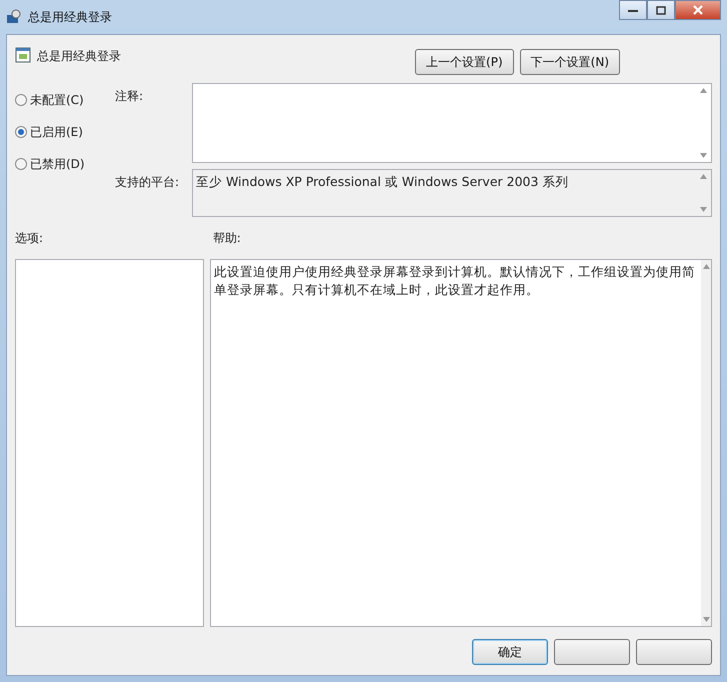 The image size is (727, 682). I want to click on app-icon, so click(14, 17).